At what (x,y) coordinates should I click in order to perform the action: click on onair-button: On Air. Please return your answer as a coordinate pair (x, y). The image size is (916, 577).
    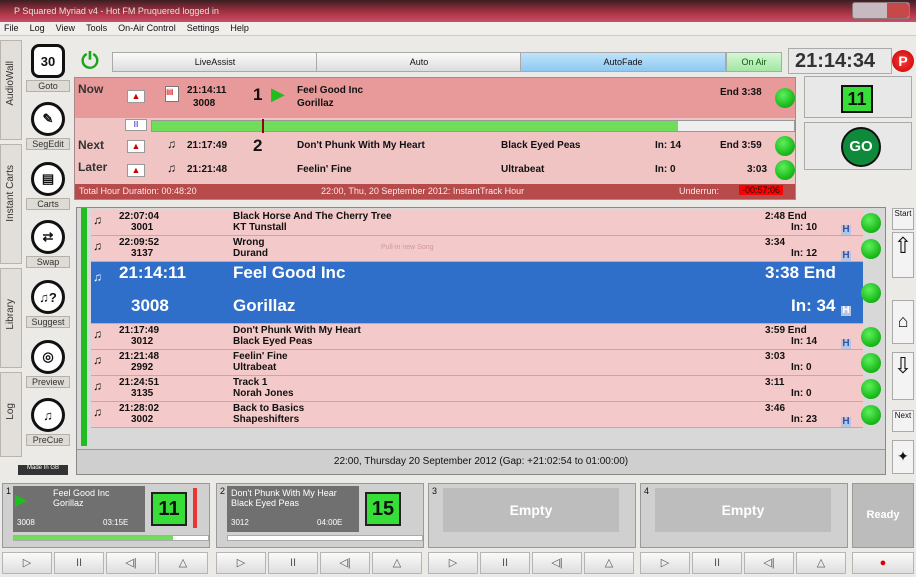
    Looking at the image, I should click on (754, 62).